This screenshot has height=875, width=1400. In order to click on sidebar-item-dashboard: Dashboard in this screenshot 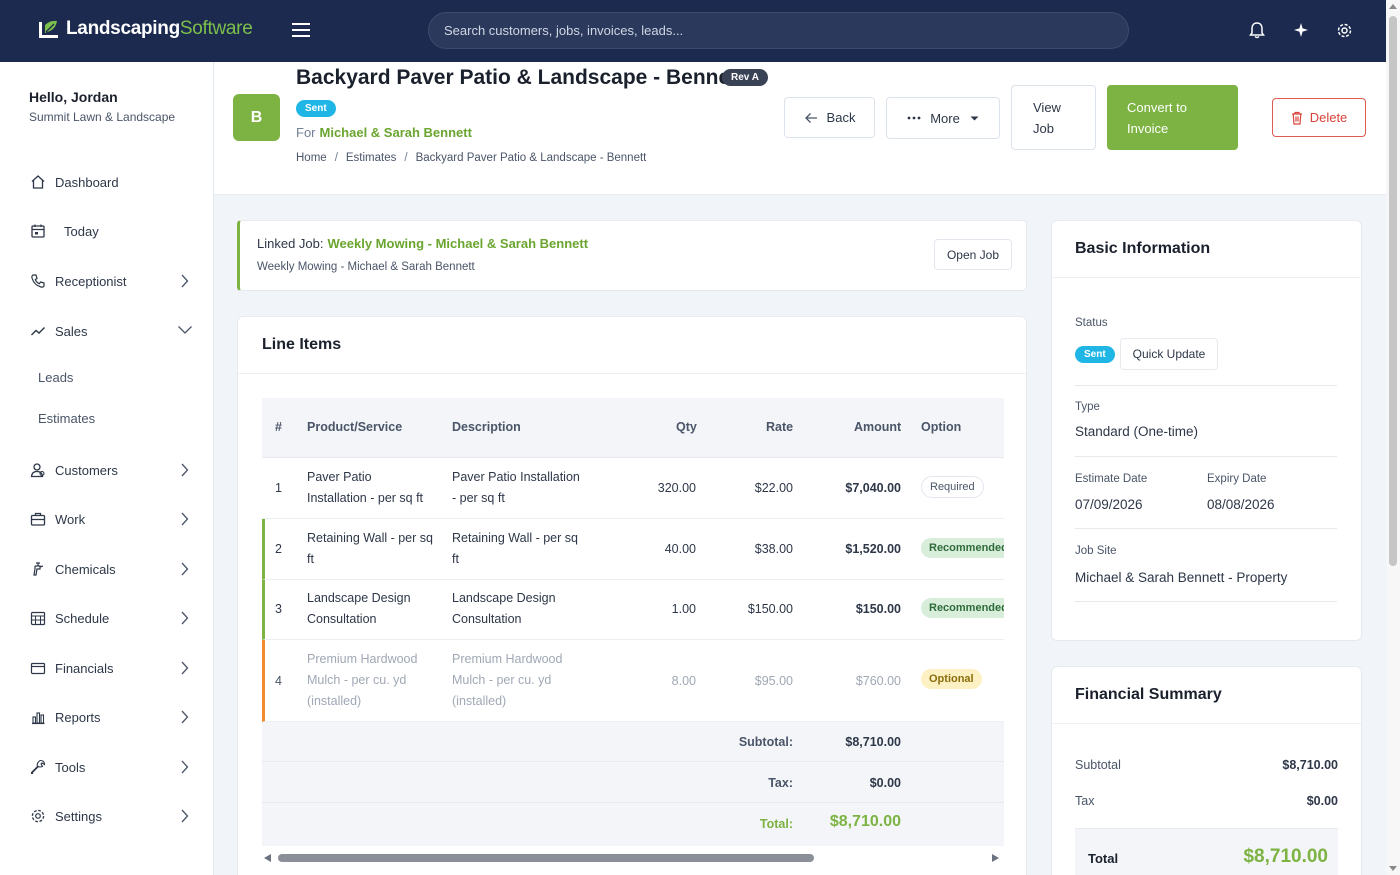, I will do `click(109, 182)`.